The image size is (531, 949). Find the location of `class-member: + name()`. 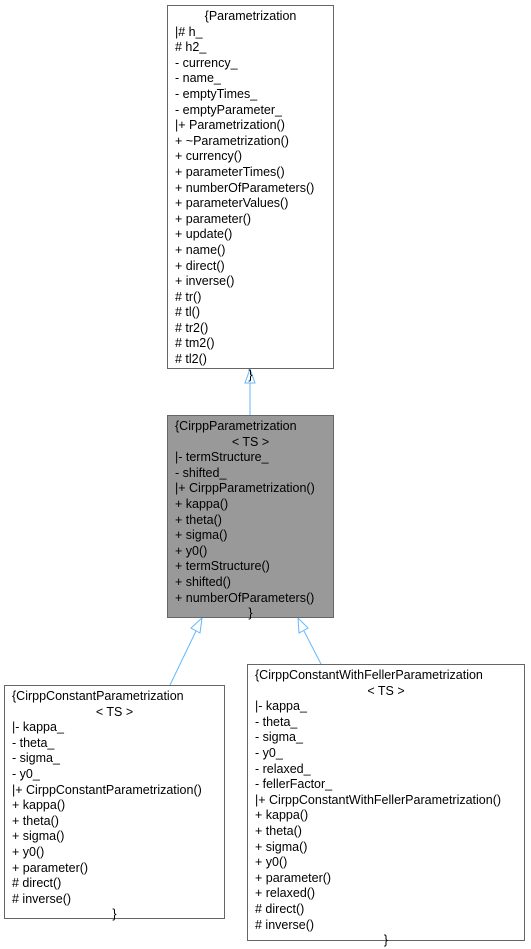

class-member: + name() is located at coordinates (254, 251).